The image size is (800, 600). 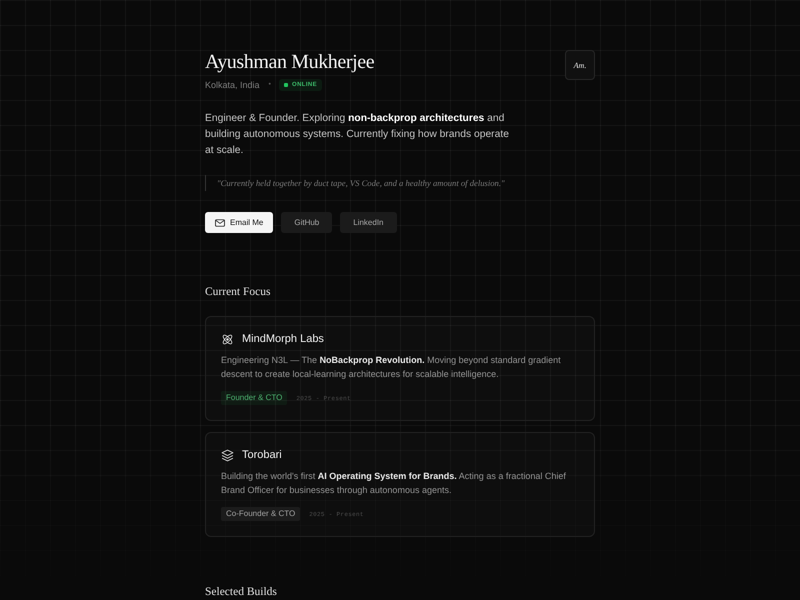 I want to click on email-button: Email Me, so click(x=239, y=222).